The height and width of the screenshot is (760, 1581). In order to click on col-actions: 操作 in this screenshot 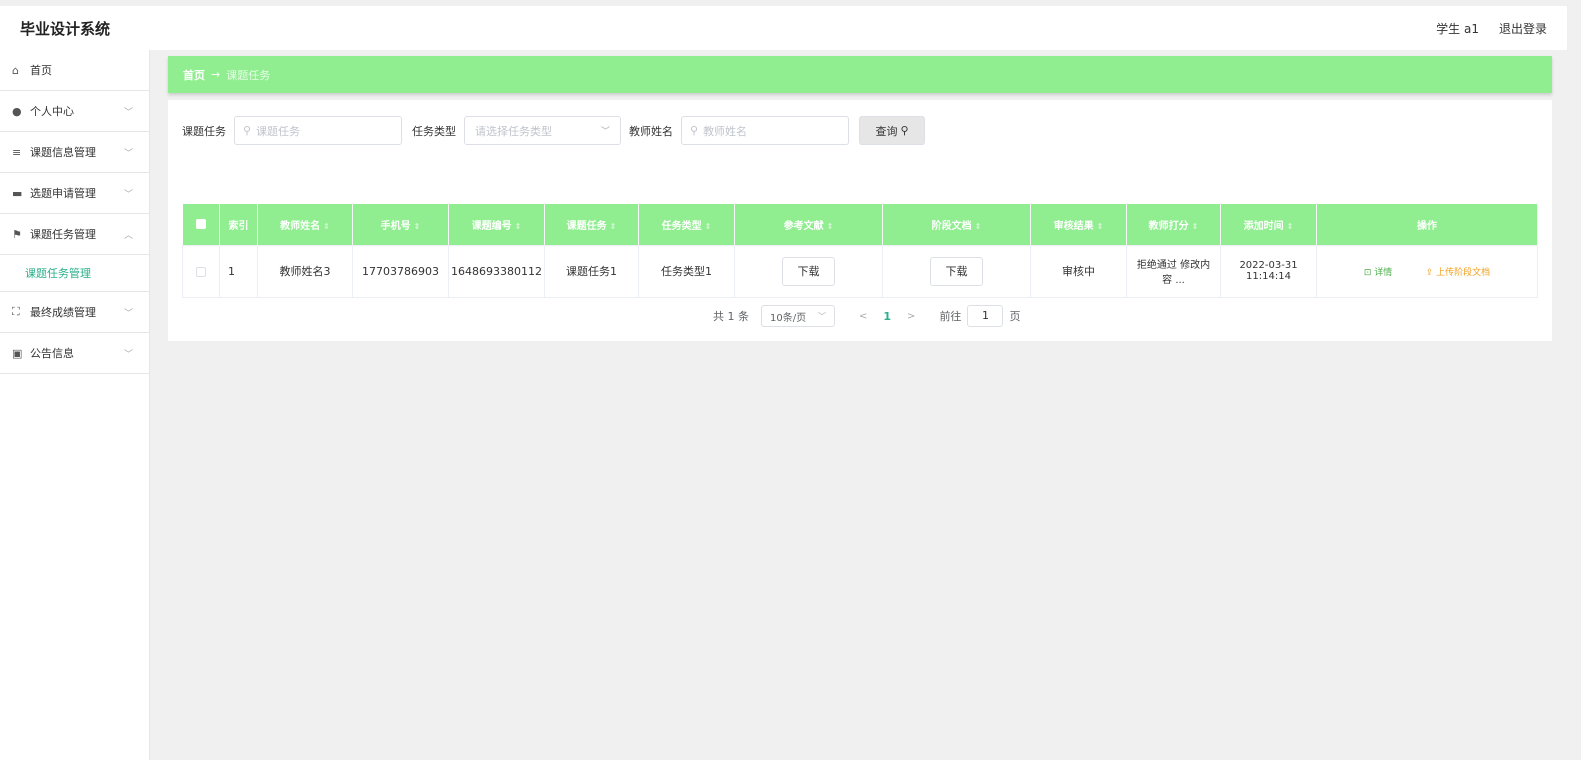, I will do `click(1427, 224)`.